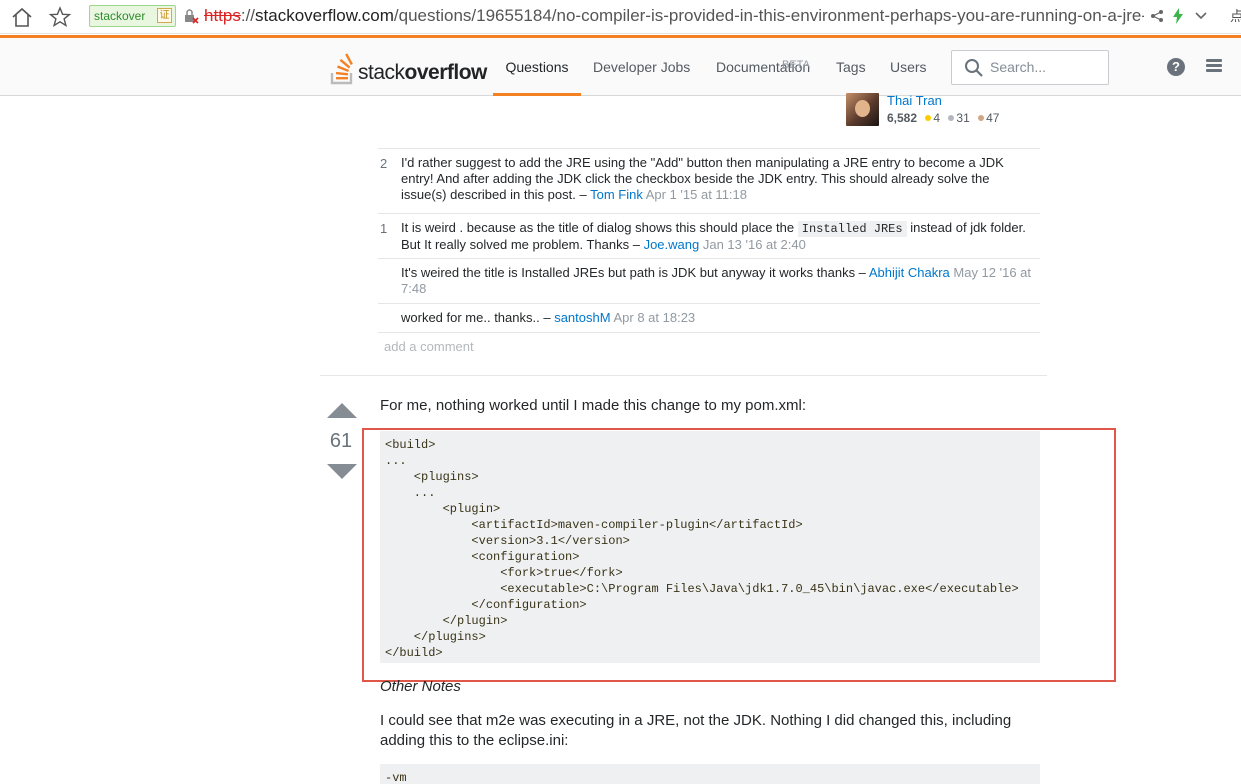  I want to click on vote-count: 61, so click(341, 441).